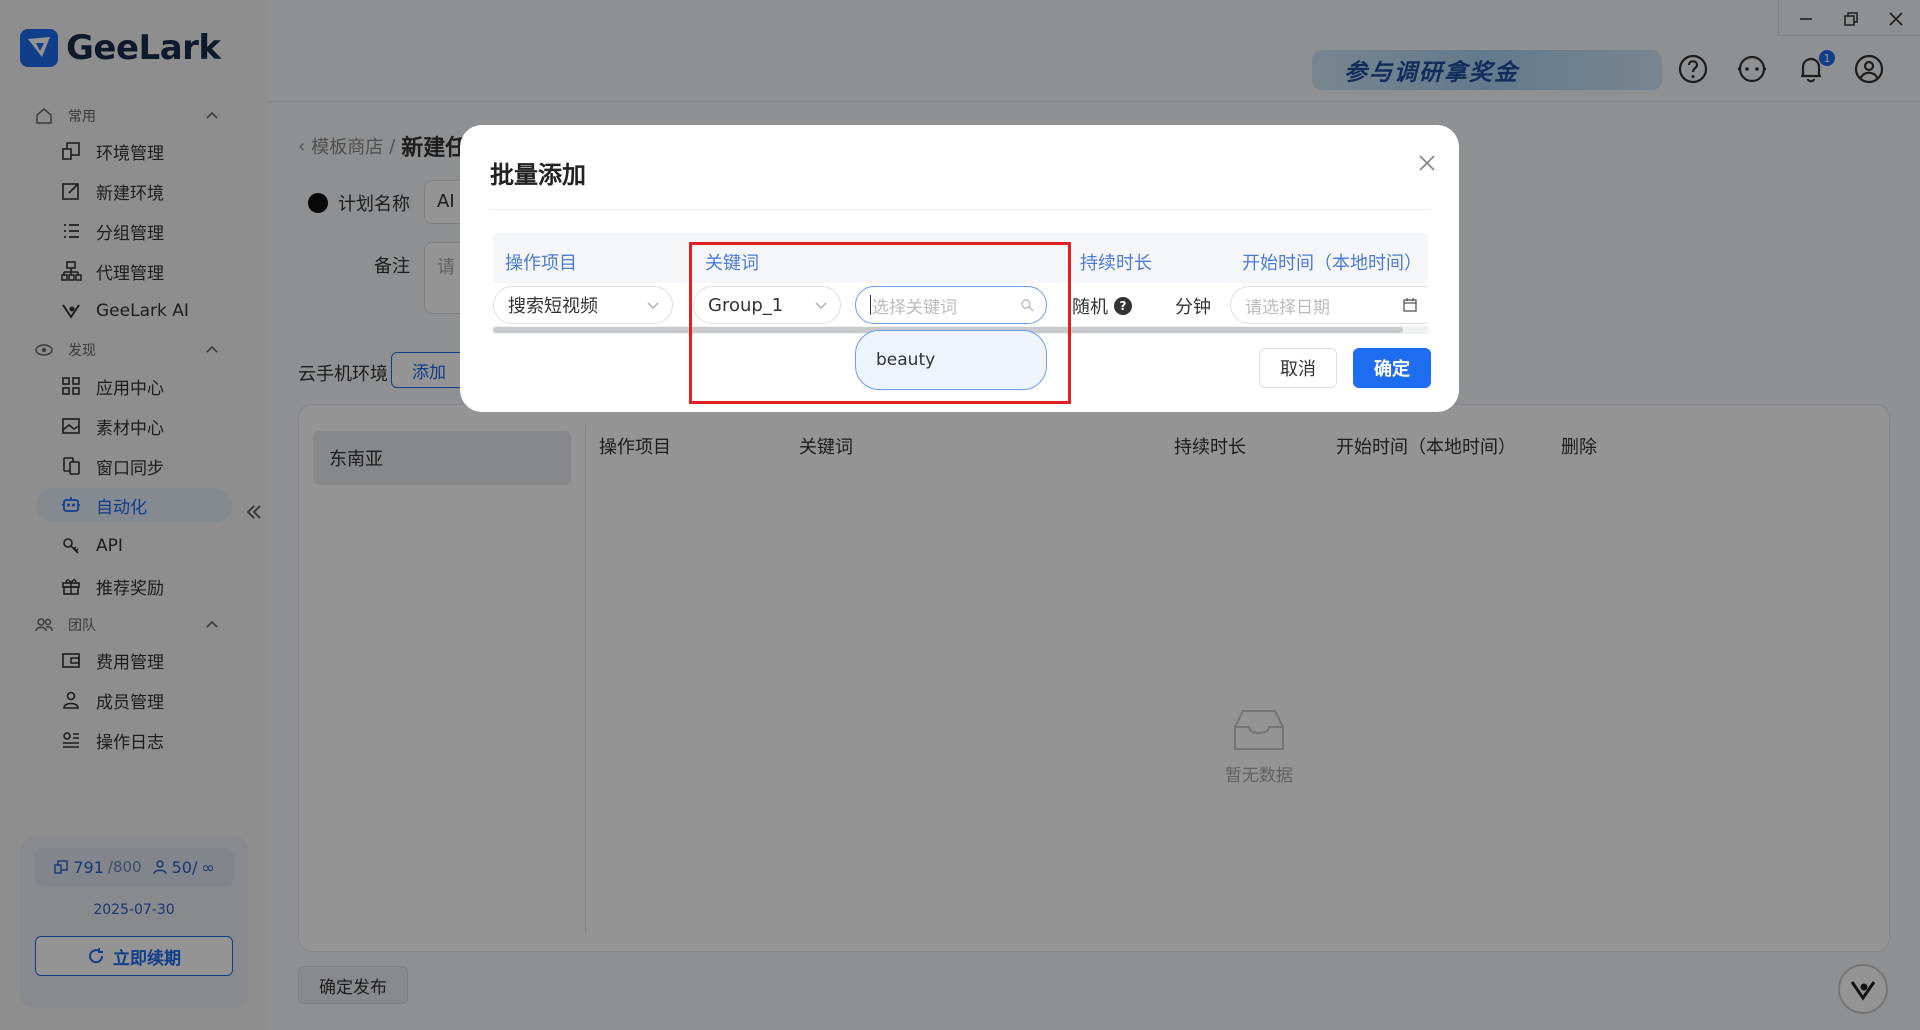  I want to click on dialog-divider, so click(960, 209).